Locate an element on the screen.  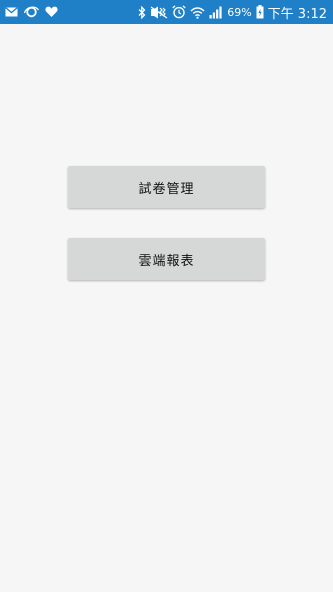
cloud-report-button: 雲端報表 is located at coordinates (166, 259).